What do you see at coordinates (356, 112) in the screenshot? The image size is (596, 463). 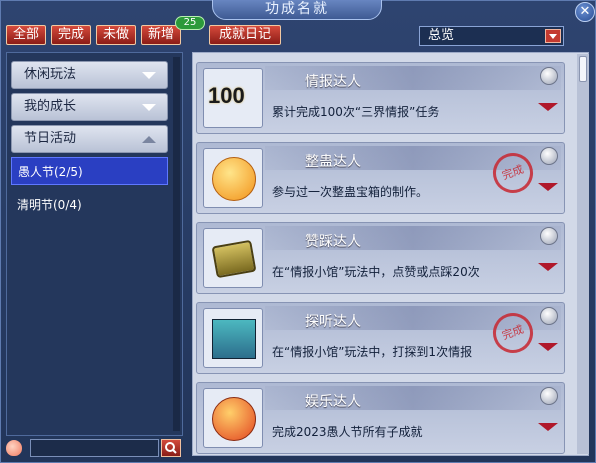 I see `achievement-desc: 累计完成100次“三界情报”任务` at bounding box center [356, 112].